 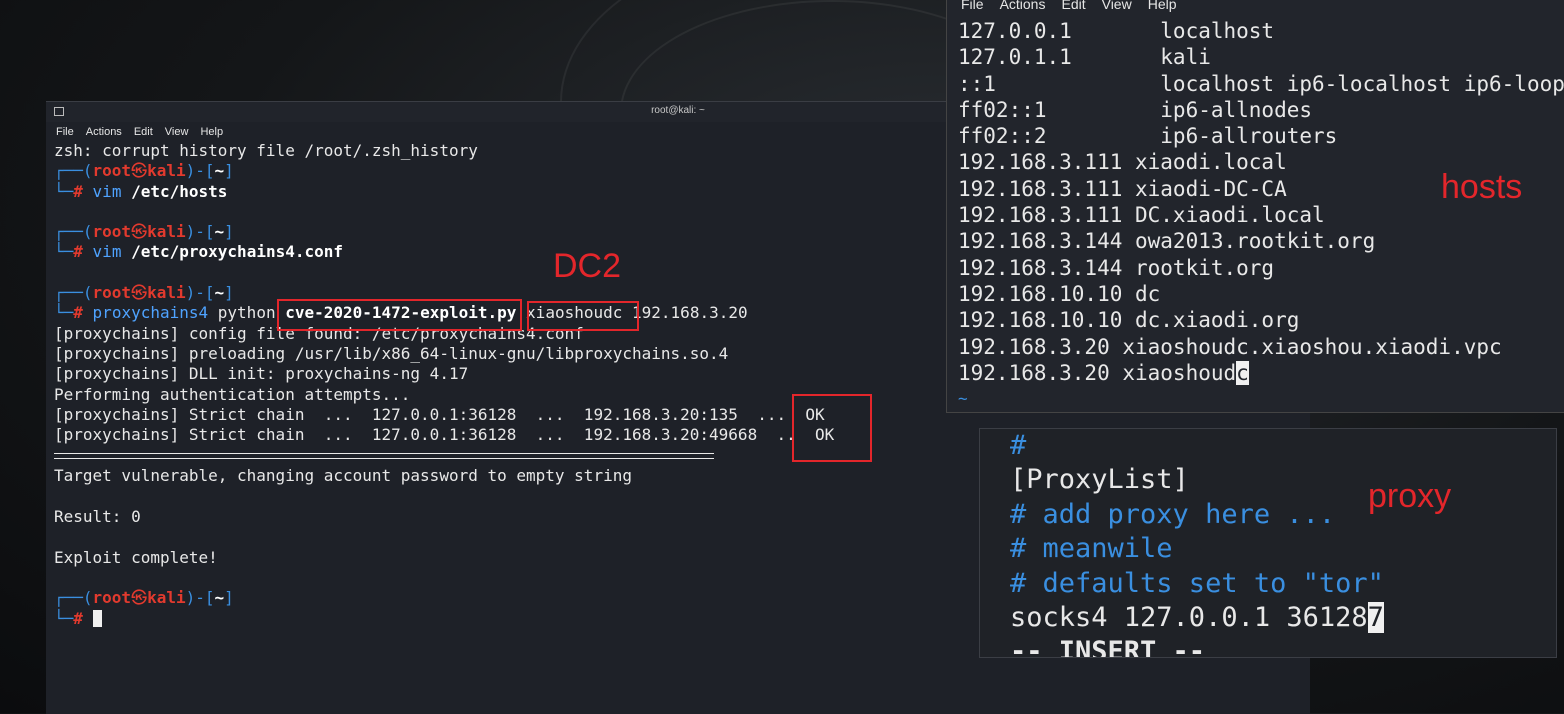 What do you see at coordinates (384, 456) in the screenshot?
I see `output-separator` at bounding box center [384, 456].